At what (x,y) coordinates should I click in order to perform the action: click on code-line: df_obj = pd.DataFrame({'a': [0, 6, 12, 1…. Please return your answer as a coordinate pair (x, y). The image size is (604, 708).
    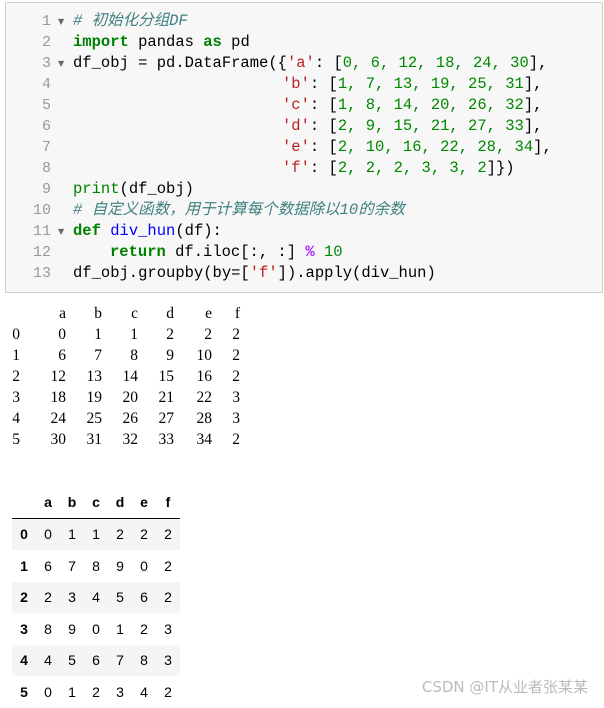
    Looking at the image, I should click on (304, 63).